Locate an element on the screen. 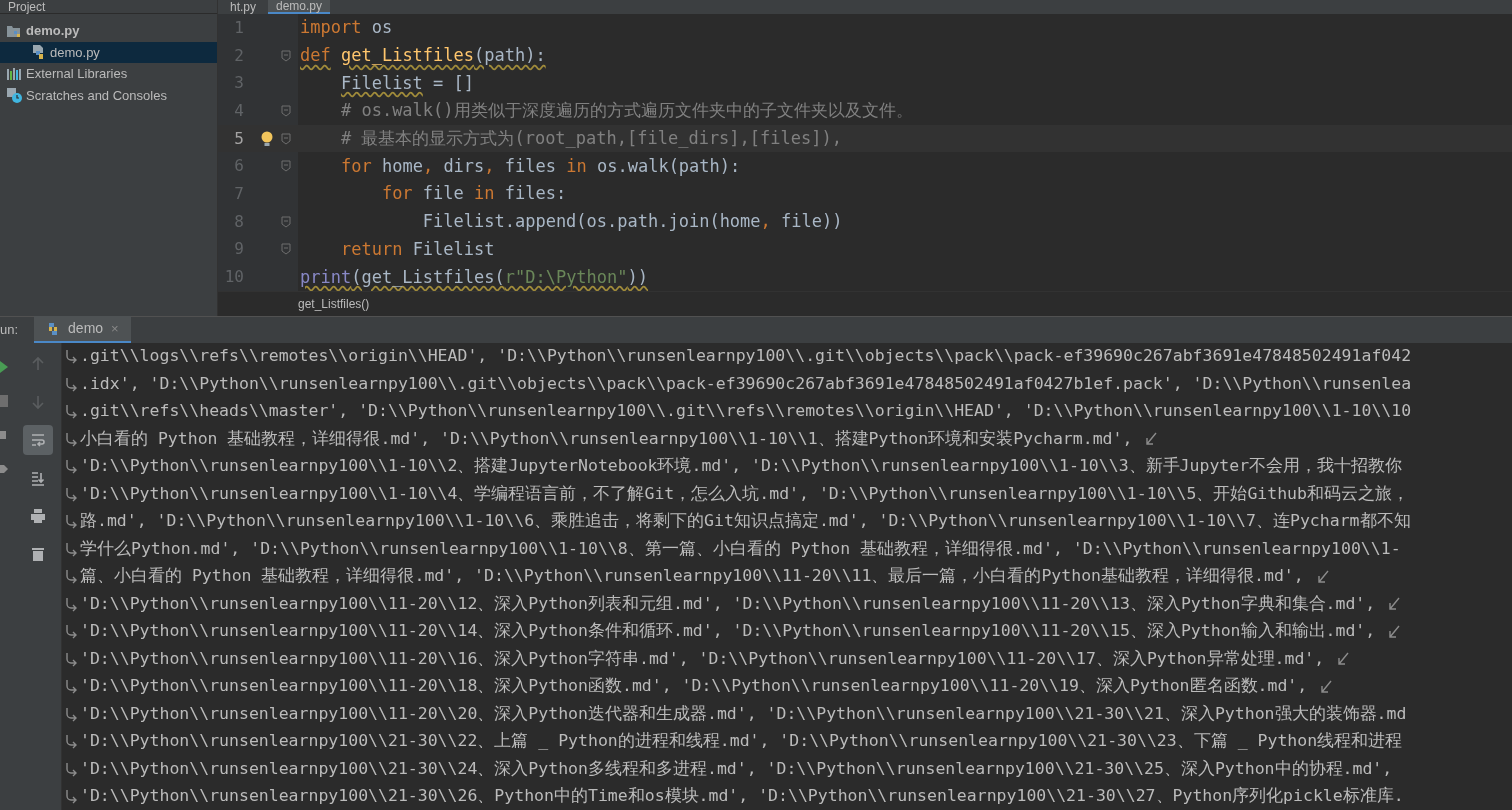 The width and height of the screenshot is (1512, 810). output-line: 路.md', 'D:\\Python\\runsenlearnpy100\\1-10\\6、乘胜追击，将剩下的Git知识点搞定.md', 'D:\\Python\\runsenlearnpy100\\1-10\\7、连Pycharm都不知 is located at coordinates (745, 521).